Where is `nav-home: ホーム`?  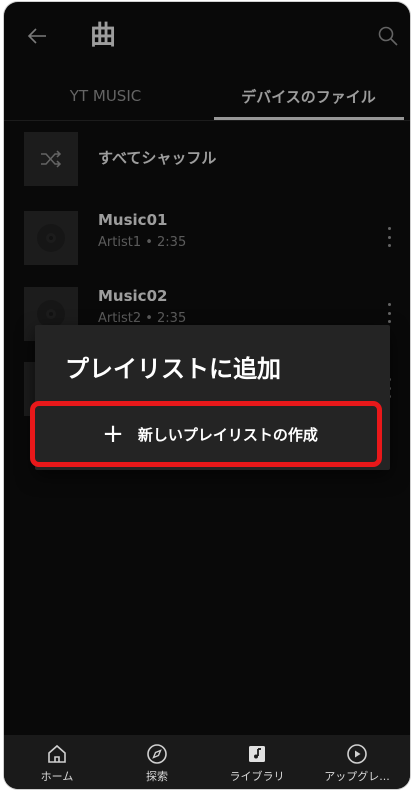
nav-home: ホーム is located at coordinates (57, 762).